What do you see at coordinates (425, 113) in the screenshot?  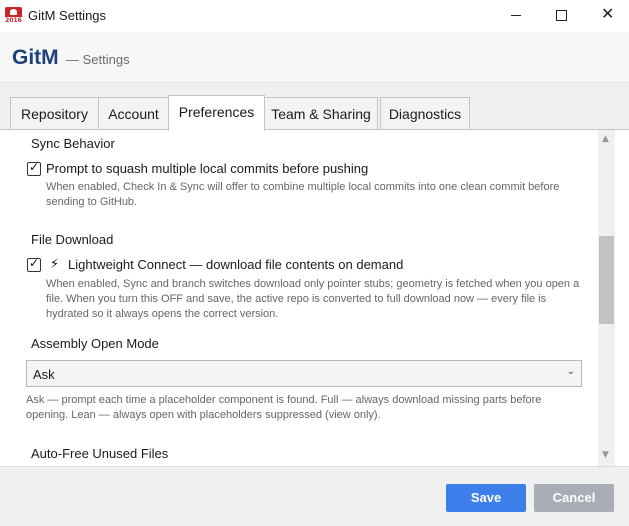 I see `tab-diagnostics: Diagnostics` at bounding box center [425, 113].